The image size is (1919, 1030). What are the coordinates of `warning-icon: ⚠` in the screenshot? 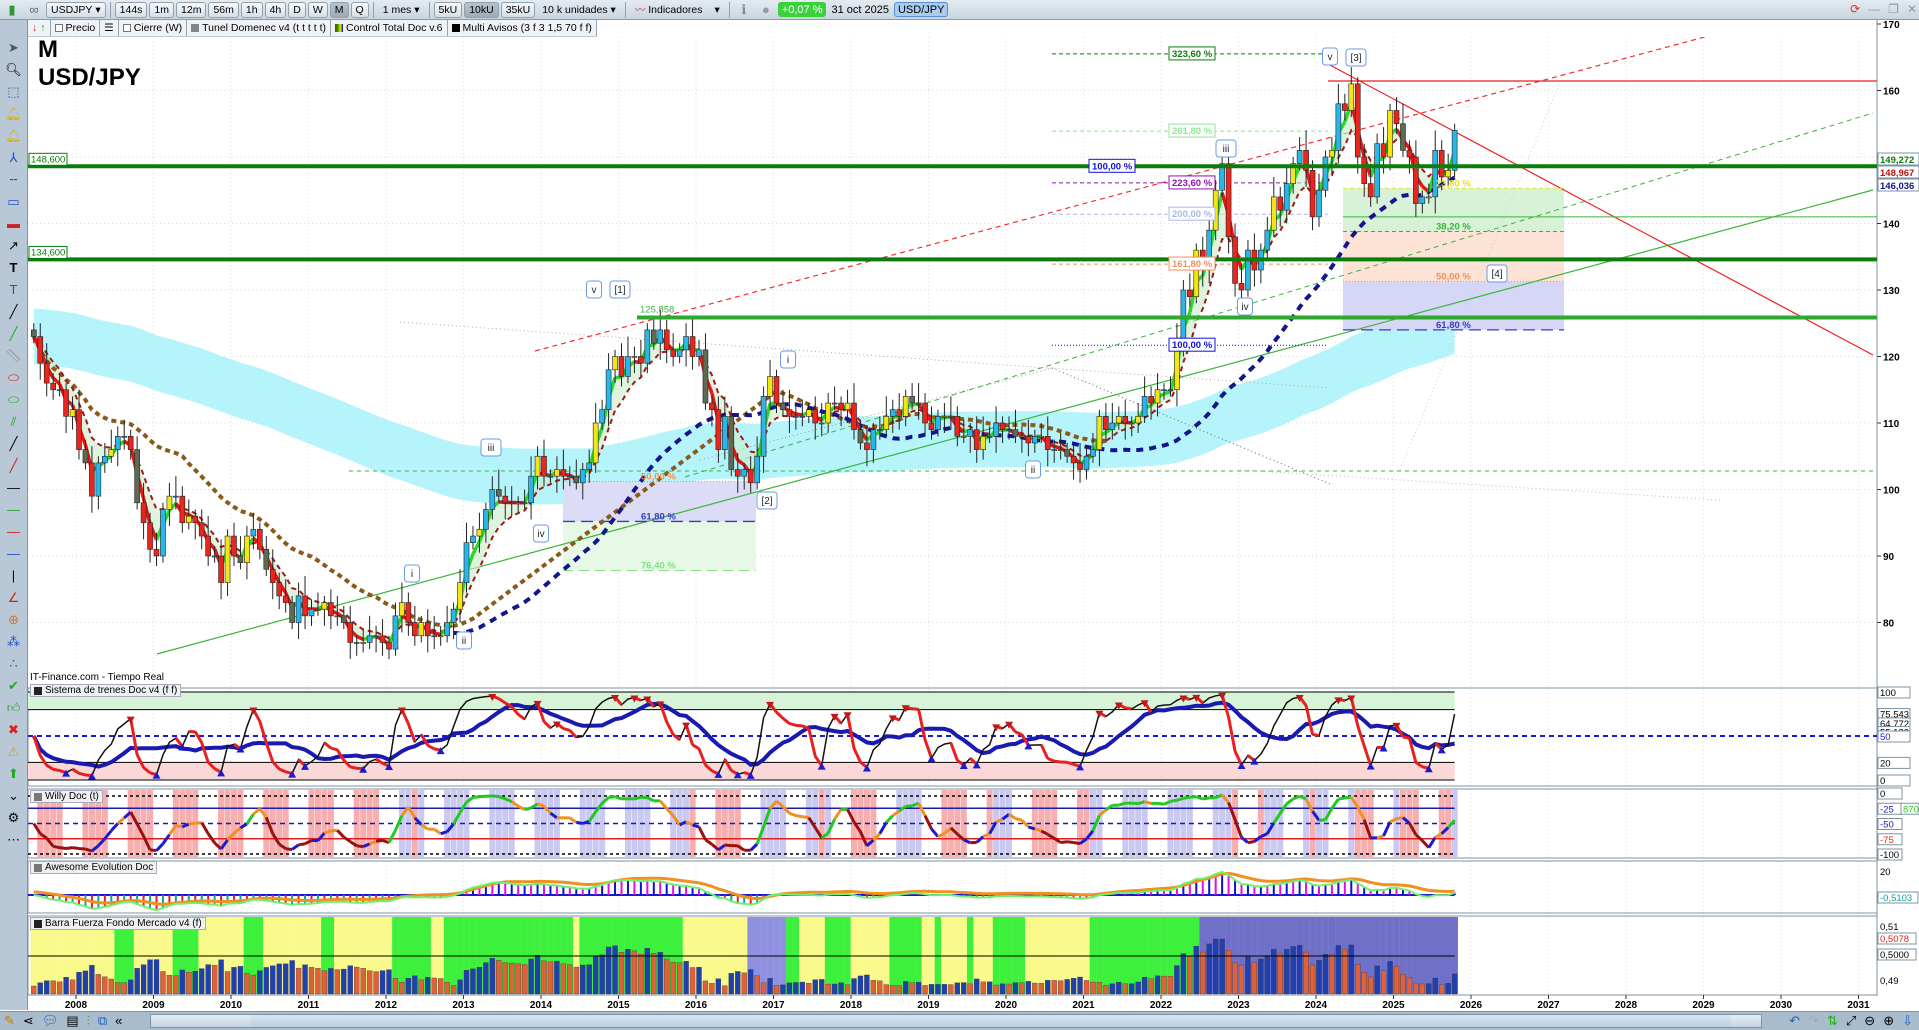 It's located at (14, 751).